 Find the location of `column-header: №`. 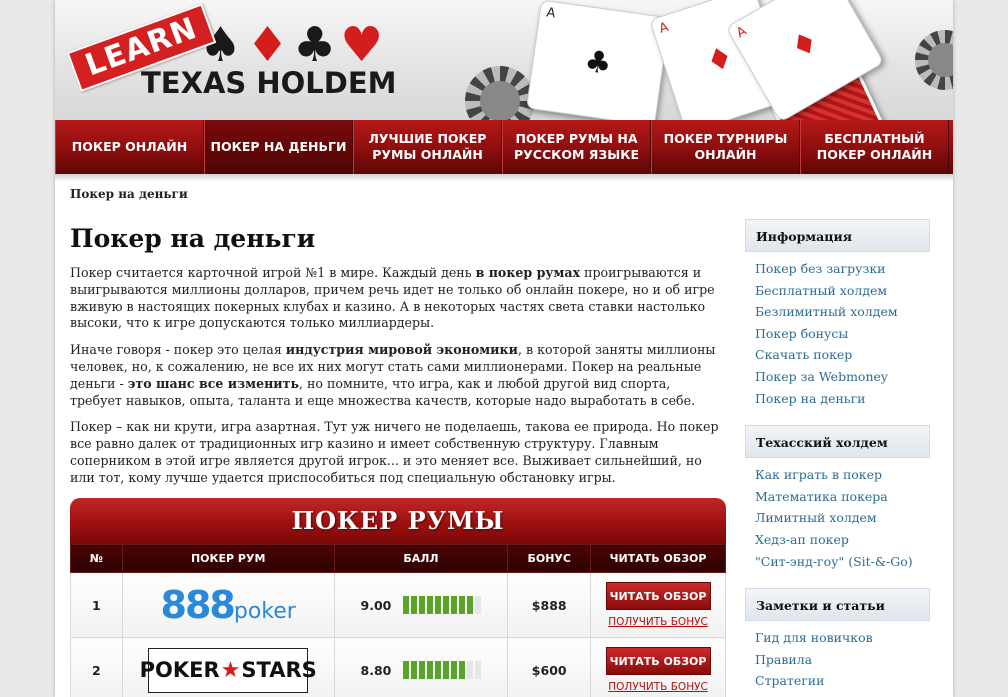

column-header: № is located at coordinates (96, 558).